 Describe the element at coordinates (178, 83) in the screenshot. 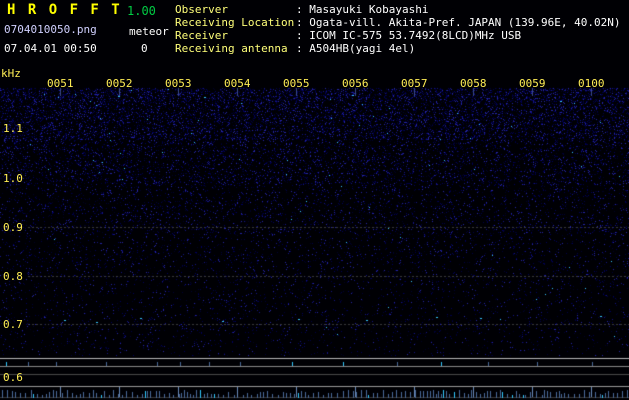

I see `time-tick-label: 0053` at that location.